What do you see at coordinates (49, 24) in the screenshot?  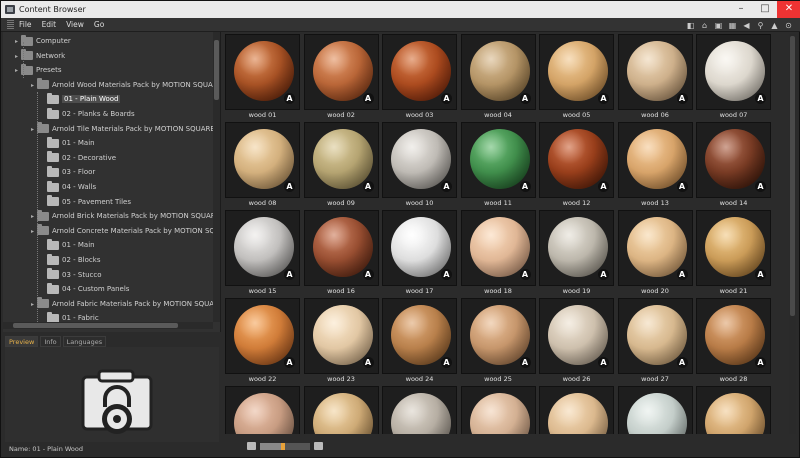 I see `menu-edit: Edit` at bounding box center [49, 24].